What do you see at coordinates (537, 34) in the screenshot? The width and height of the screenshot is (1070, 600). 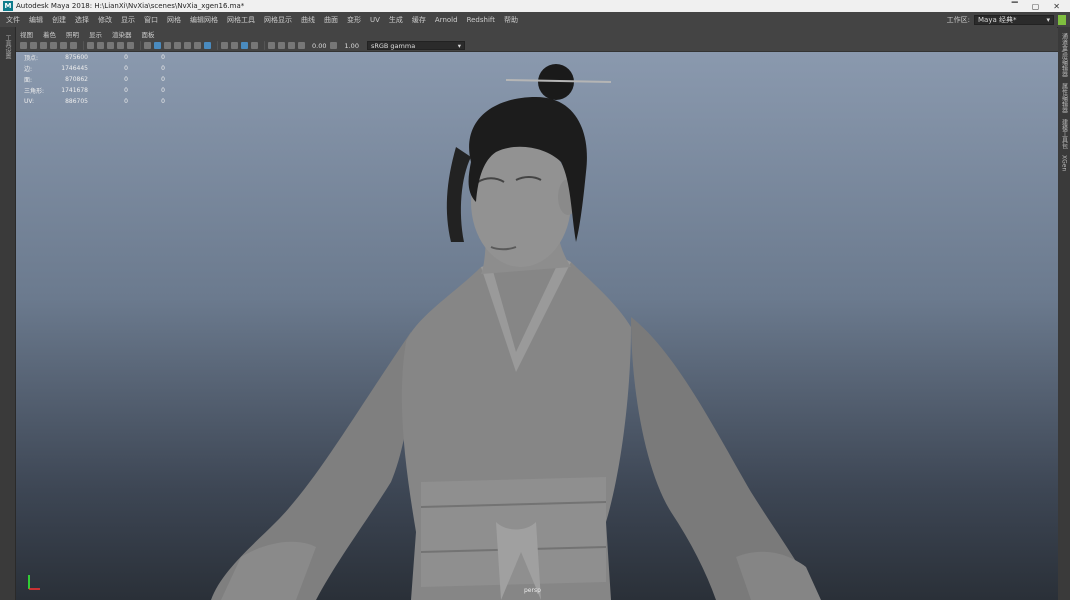 I see `panel-menu-bar: 视图 着色 照明 显示 渲染器 面板` at bounding box center [537, 34].